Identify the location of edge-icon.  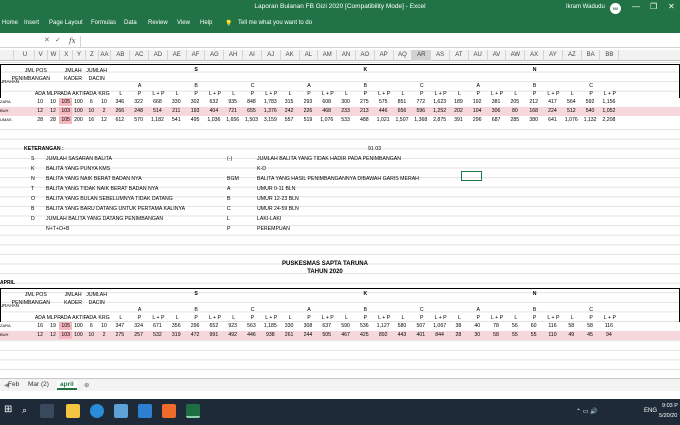
(97, 411).